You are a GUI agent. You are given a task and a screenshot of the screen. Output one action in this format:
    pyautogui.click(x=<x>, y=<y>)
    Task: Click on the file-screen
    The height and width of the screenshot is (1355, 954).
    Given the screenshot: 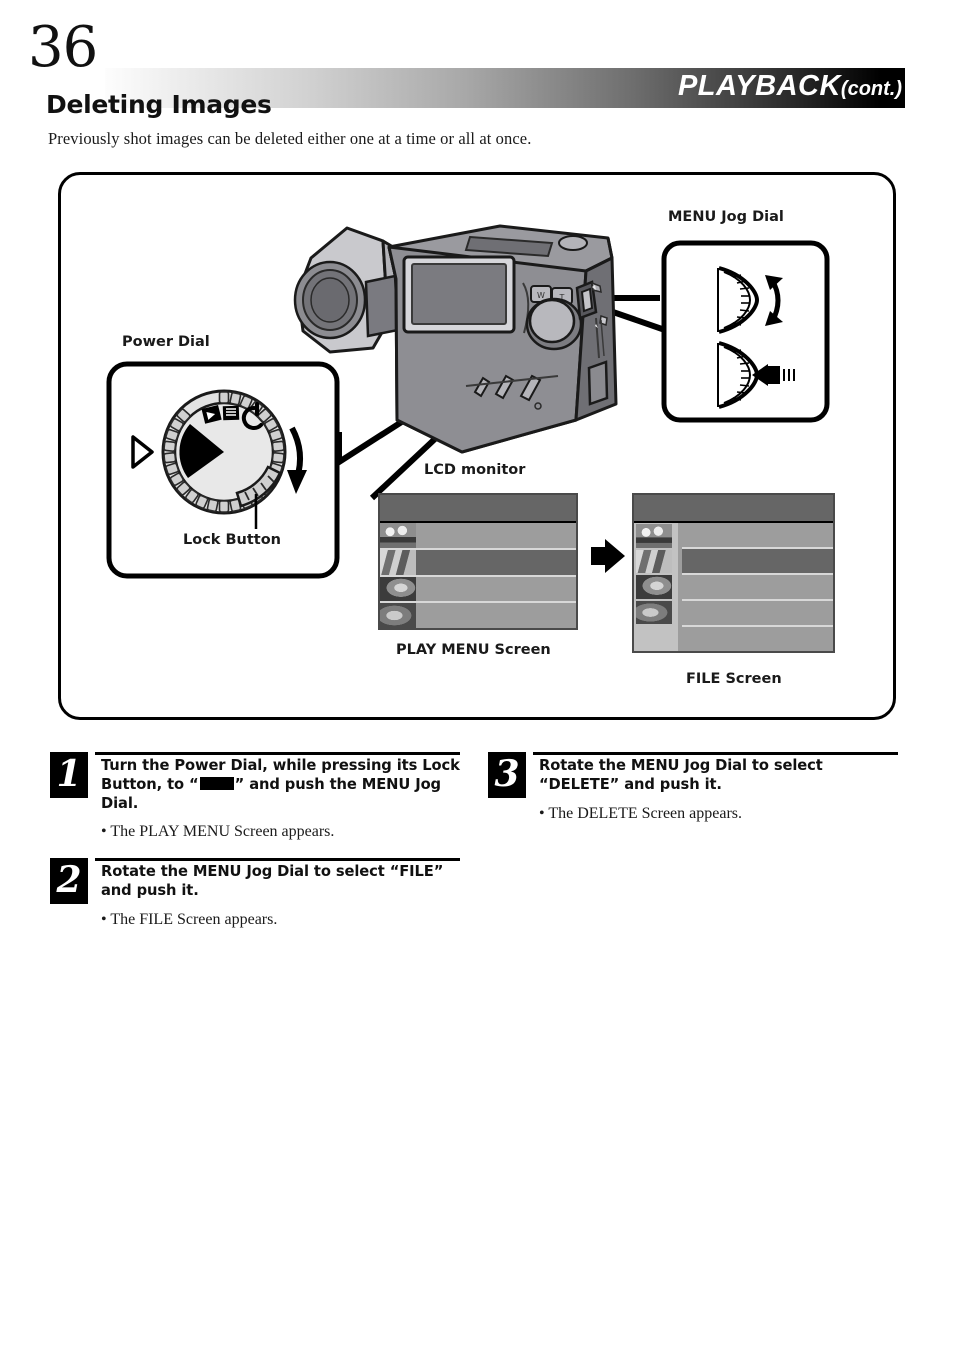 What is the action you would take?
    pyautogui.click(x=733, y=573)
    